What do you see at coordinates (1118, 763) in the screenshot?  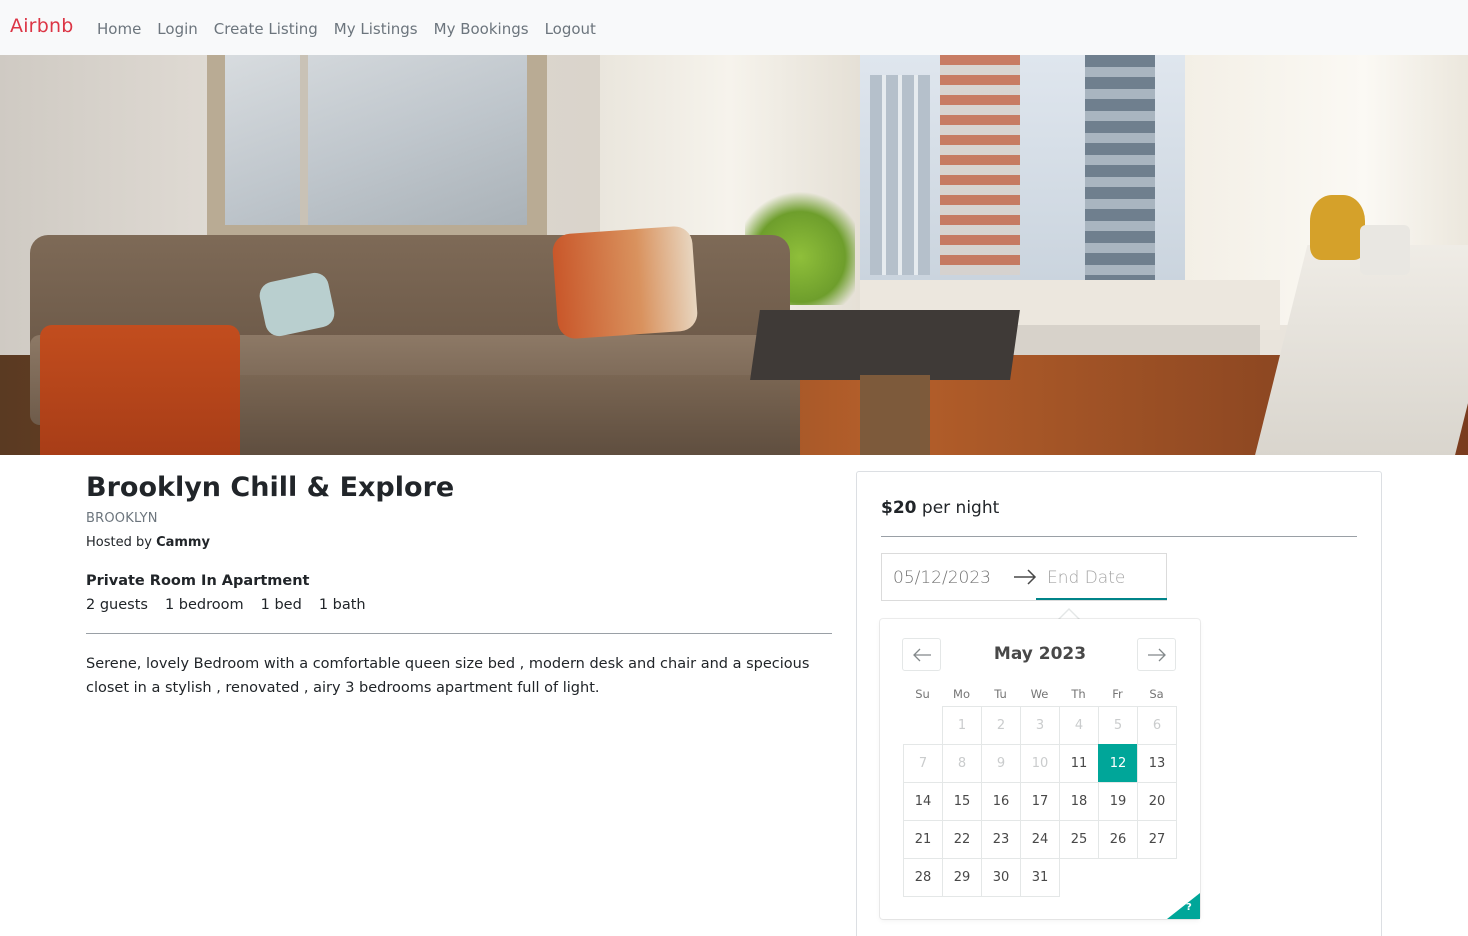 I see `calendar-day-selected: 12` at bounding box center [1118, 763].